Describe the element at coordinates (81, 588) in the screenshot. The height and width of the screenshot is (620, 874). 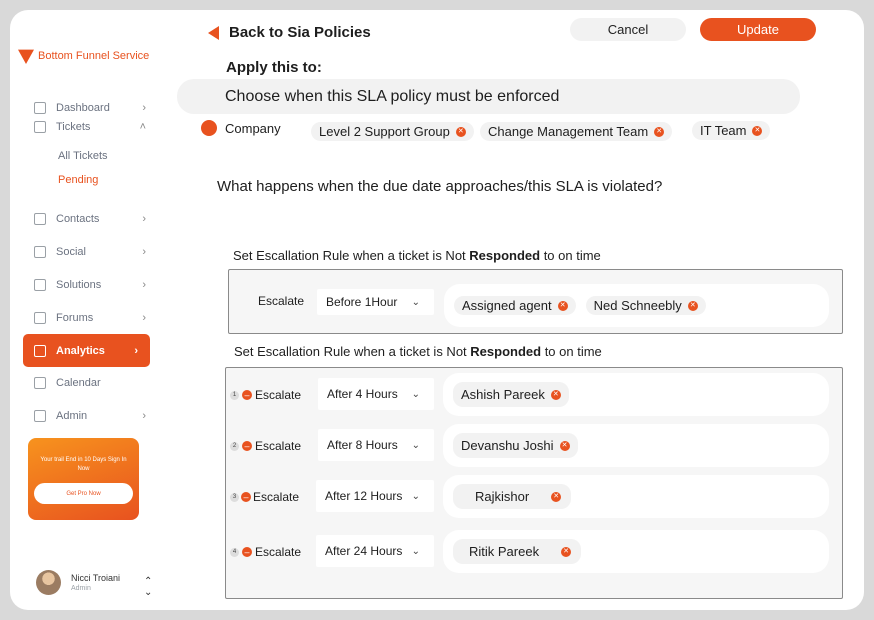
I see `user-role: Admin` at that location.